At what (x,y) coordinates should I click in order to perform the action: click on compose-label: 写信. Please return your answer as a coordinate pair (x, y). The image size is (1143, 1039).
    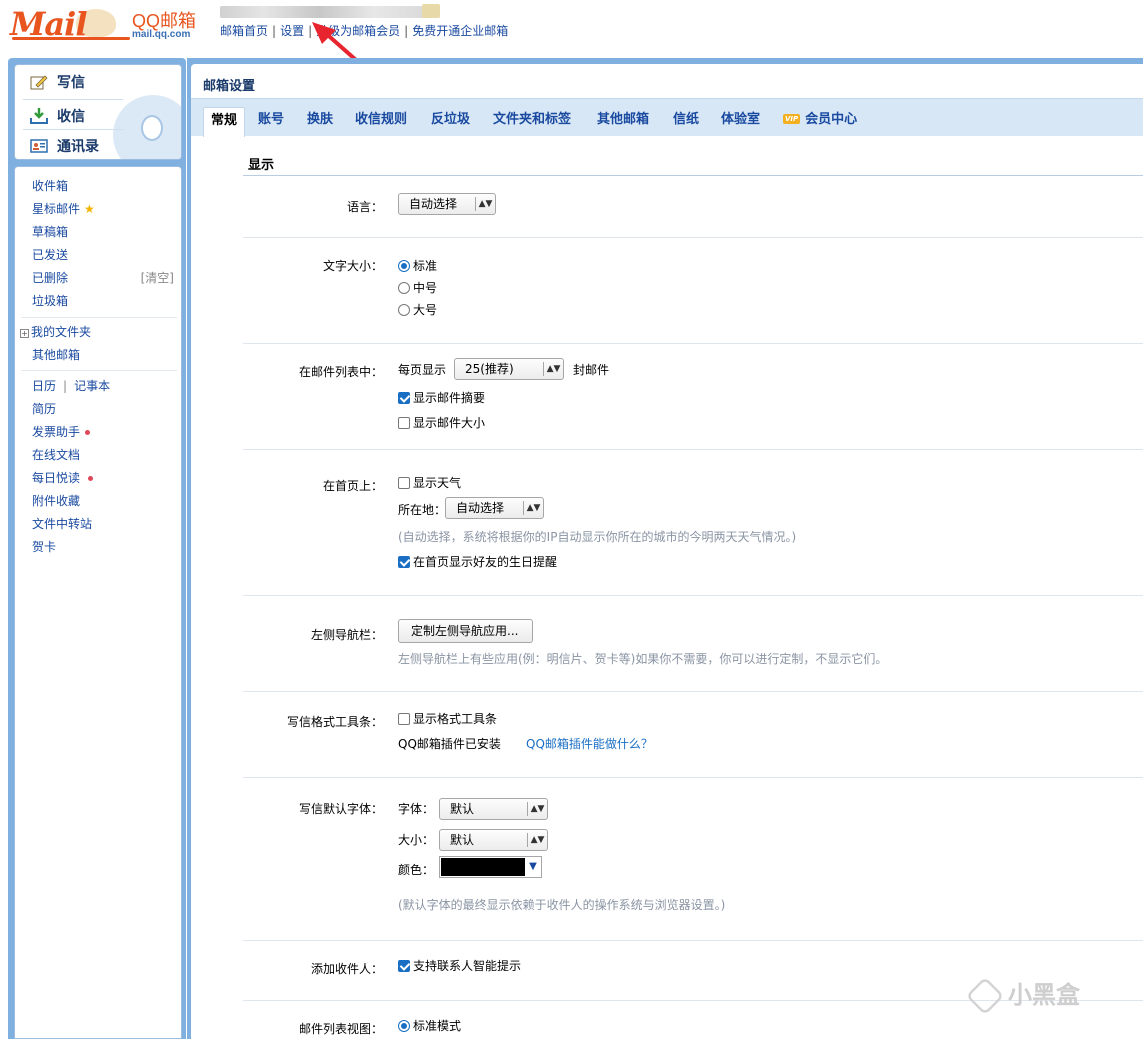
    Looking at the image, I should click on (71, 83).